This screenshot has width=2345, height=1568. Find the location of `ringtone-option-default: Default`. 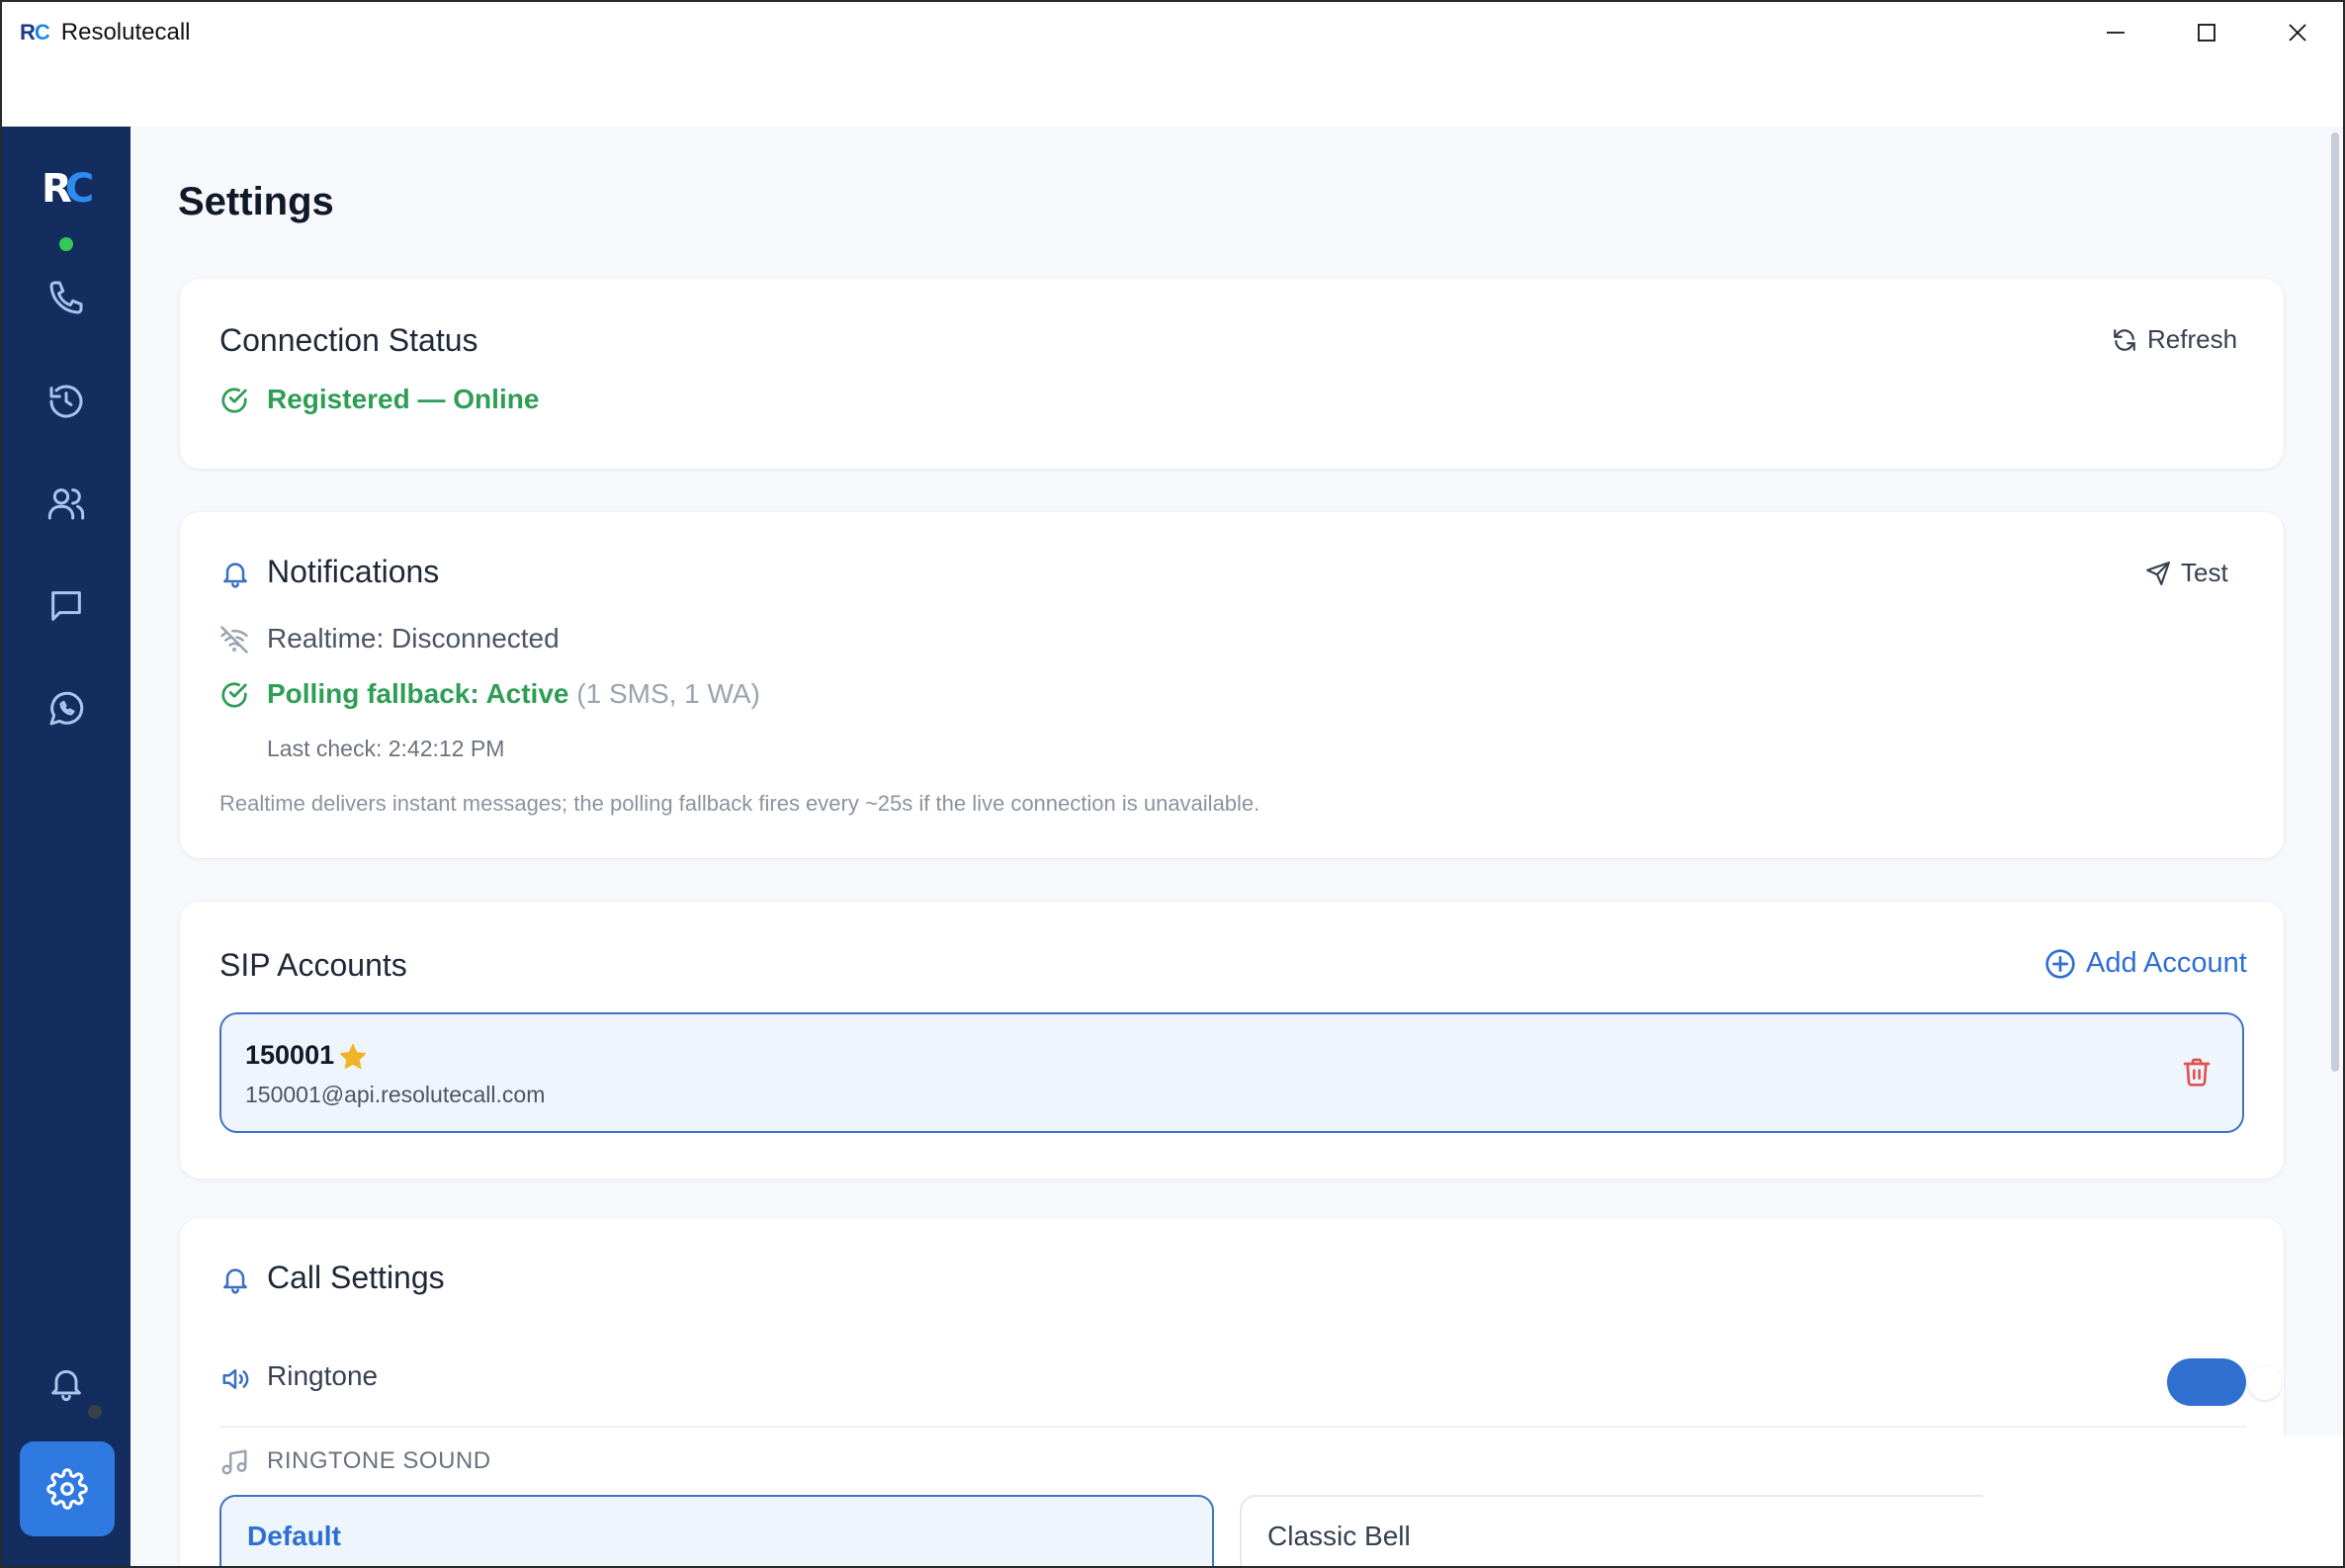

ringtone-option-default: Default is located at coordinates (716, 1531).